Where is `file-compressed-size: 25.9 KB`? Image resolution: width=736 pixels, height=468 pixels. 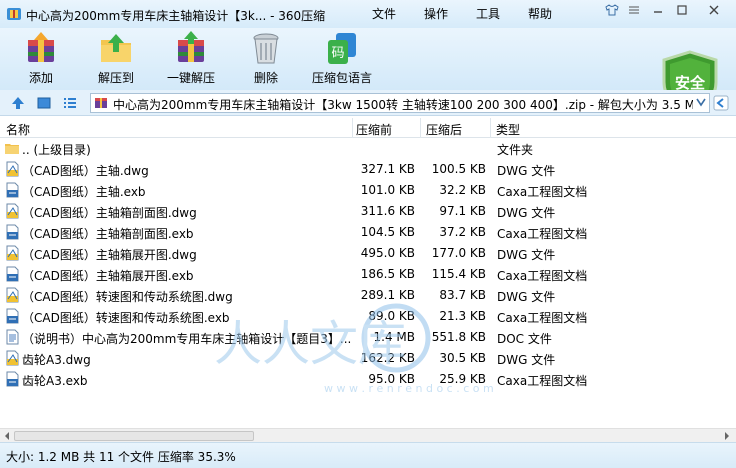 file-compressed-size: 25.9 KB is located at coordinates (462, 379).